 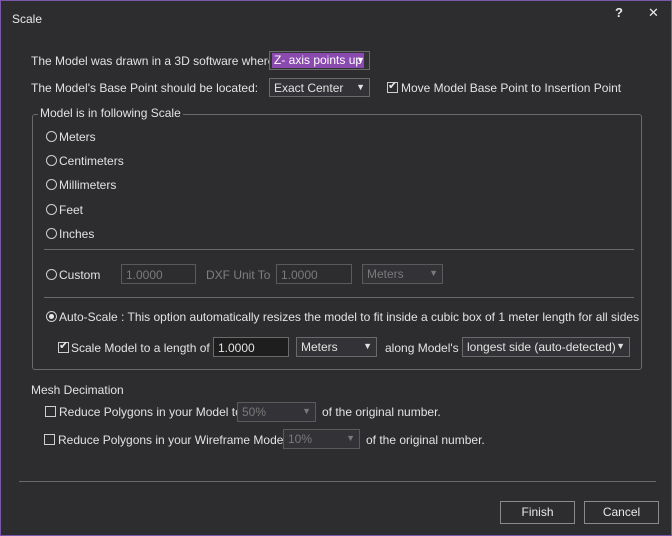 I want to click on close-button: ✕, so click(x=653, y=13).